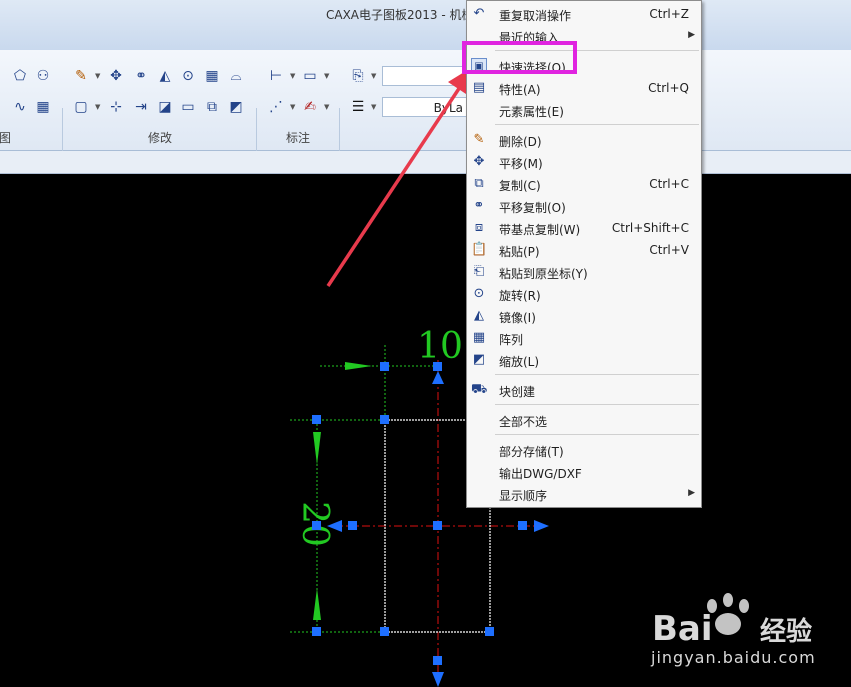 The width and height of the screenshot is (851, 687). I want to click on menu-item-label: 重复取消操作, so click(535, 16).